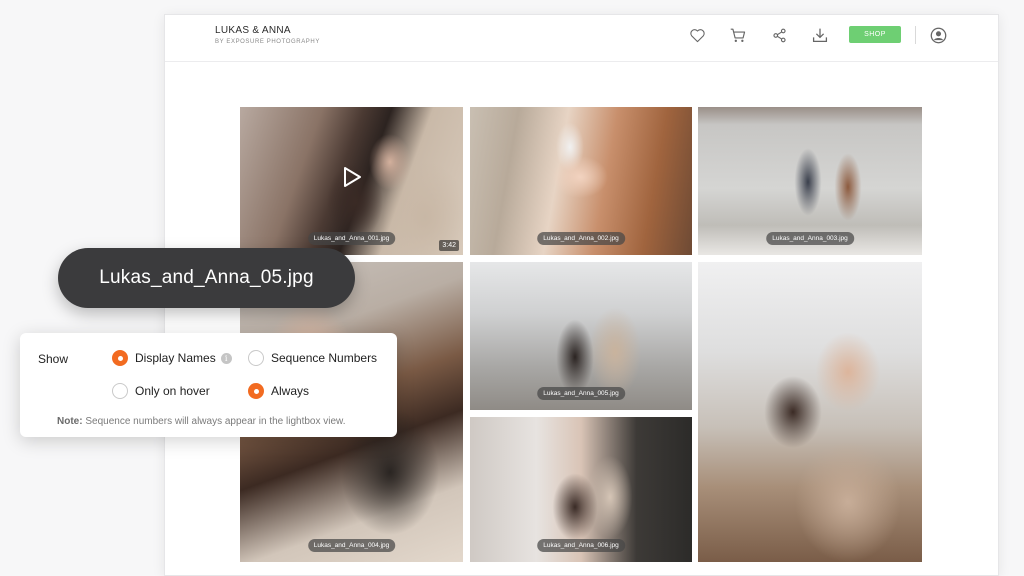 The height and width of the screenshot is (576, 1024). I want to click on brand: LUKAS & ANNA BY EXPOSURE PHOTOGRAPHY, so click(267, 35).